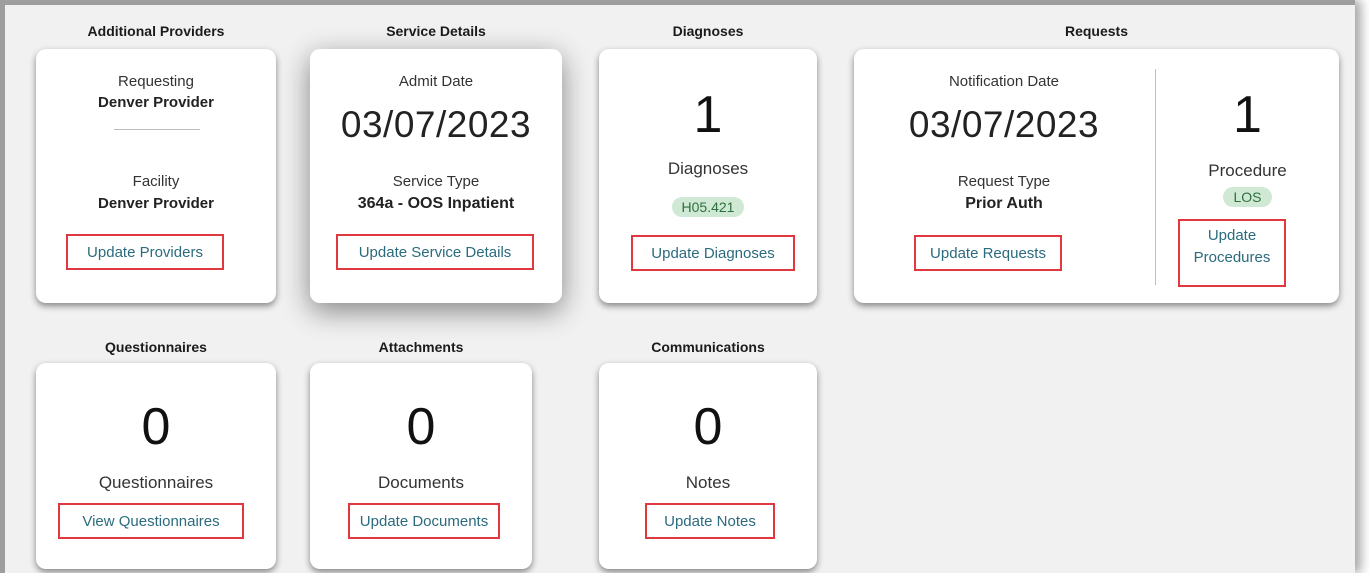  What do you see at coordinates (708, 466) in the screenshot?
I see `communications-card: 0 Notes Update Notes` at bounding box center [708, 466].